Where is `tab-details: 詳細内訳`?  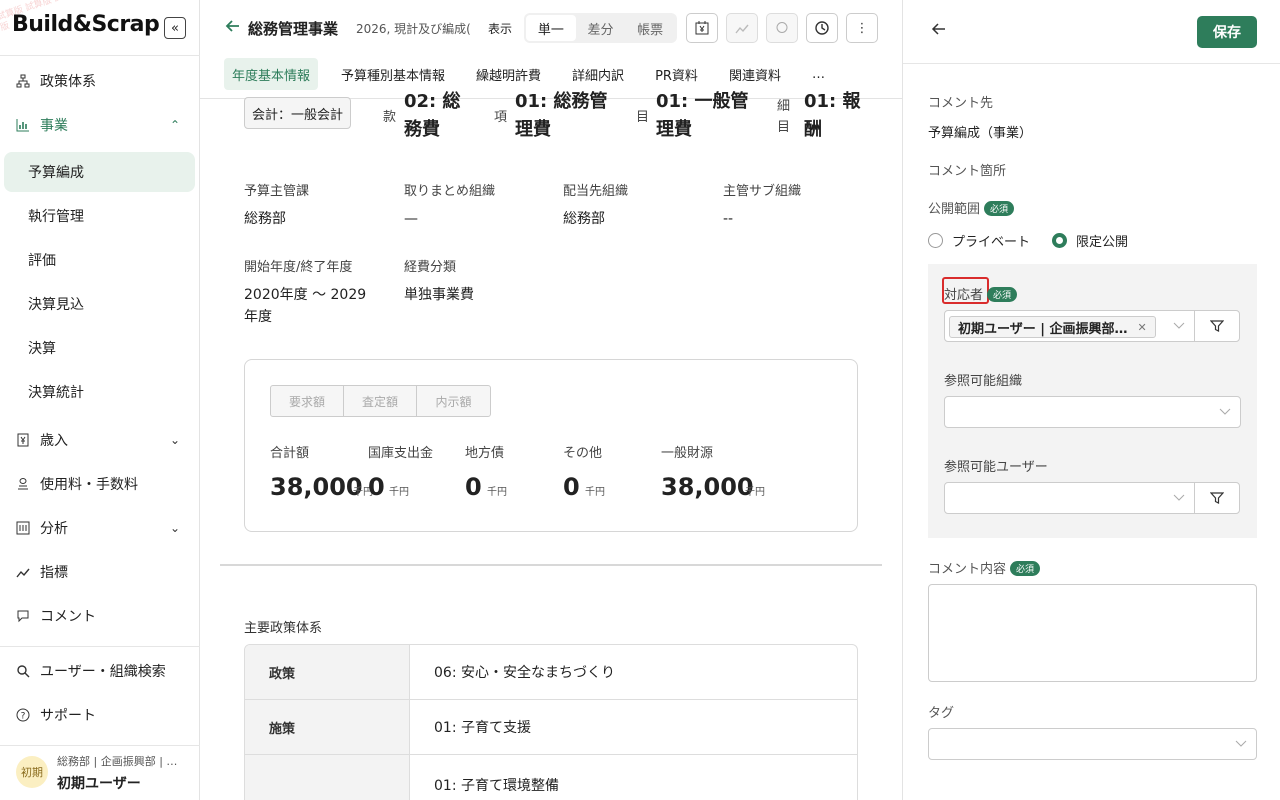
tab-details: 詳細内訳 is located at coordinates (598, 74).